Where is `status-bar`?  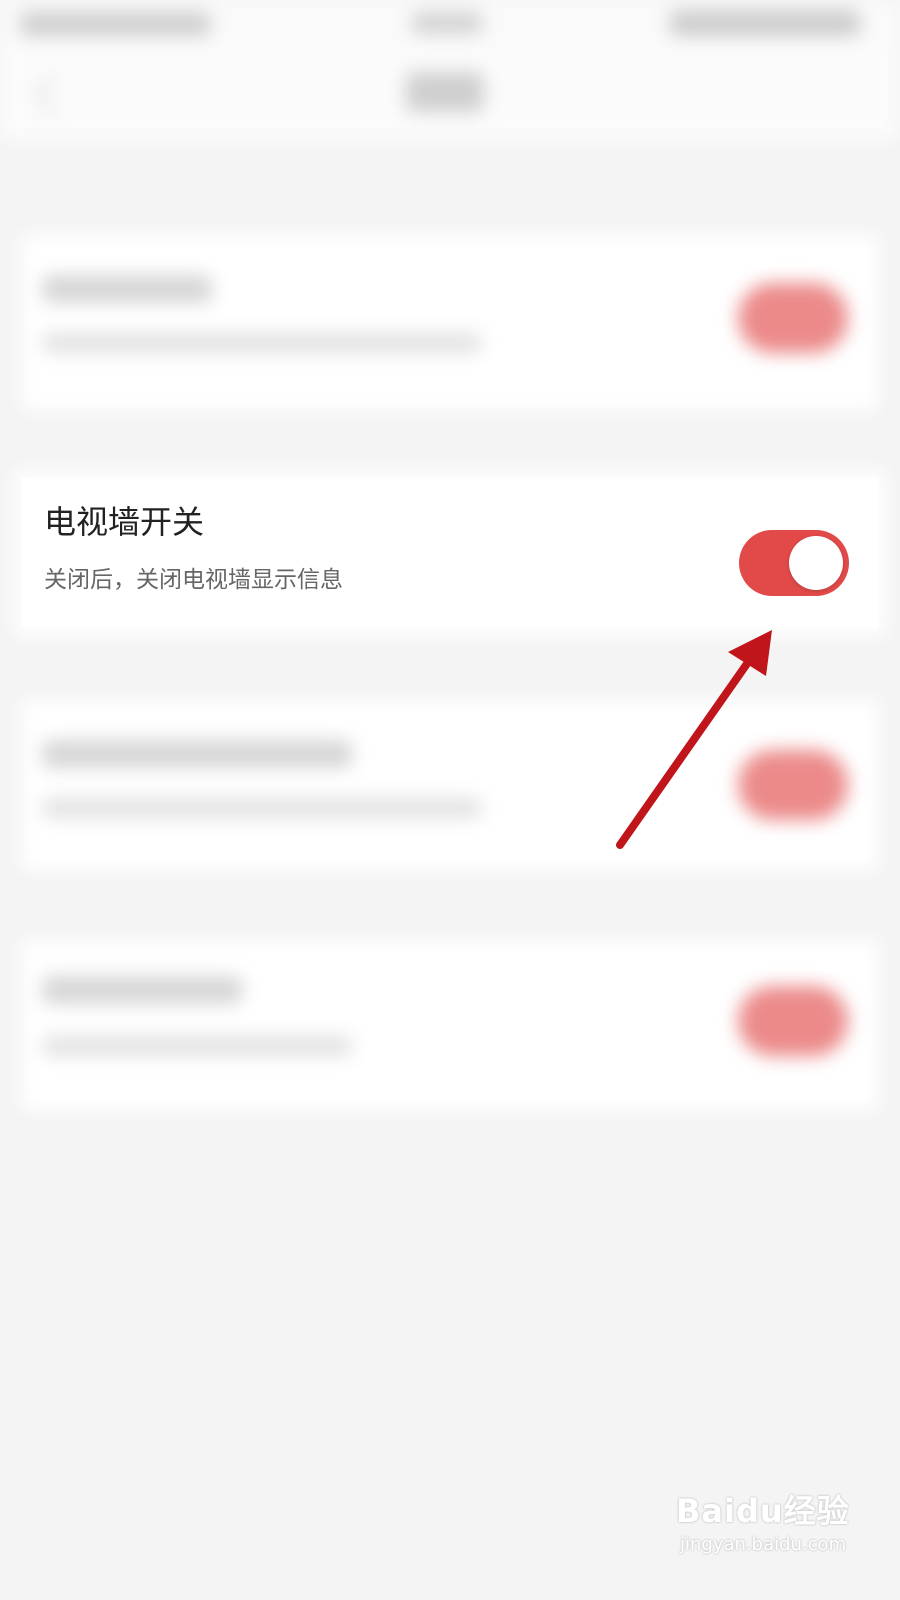
status-bar is located at coordinates (450, 25).